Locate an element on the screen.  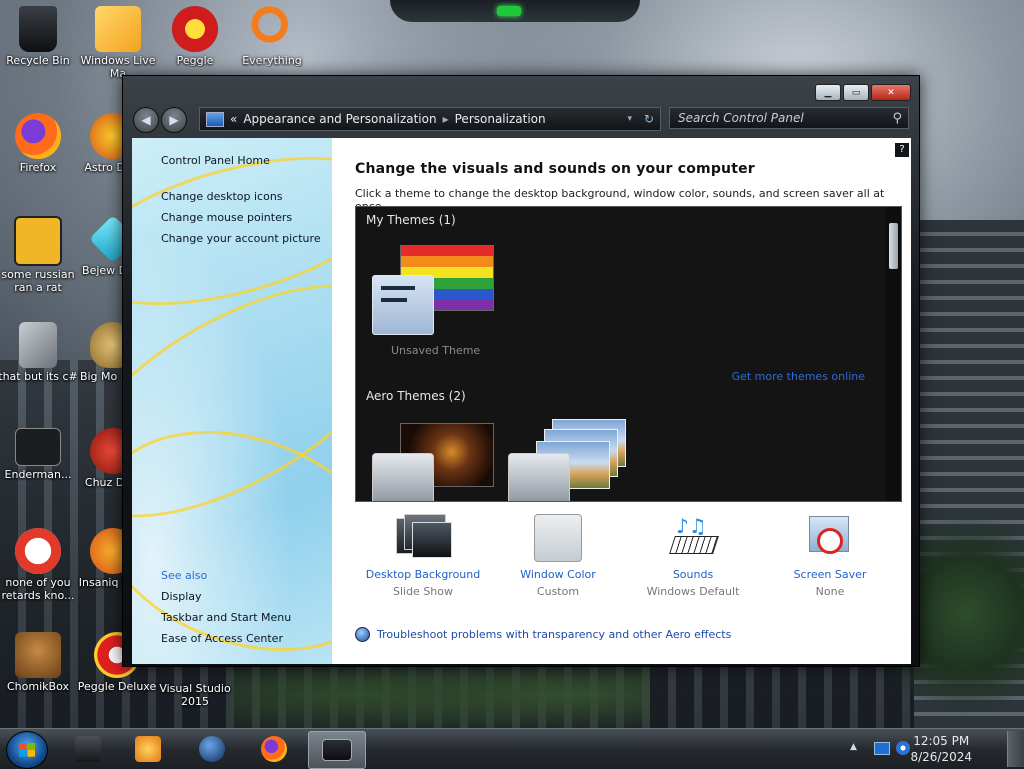
tray-overflow-icon: ▲ is located at coordinates (853, 747).